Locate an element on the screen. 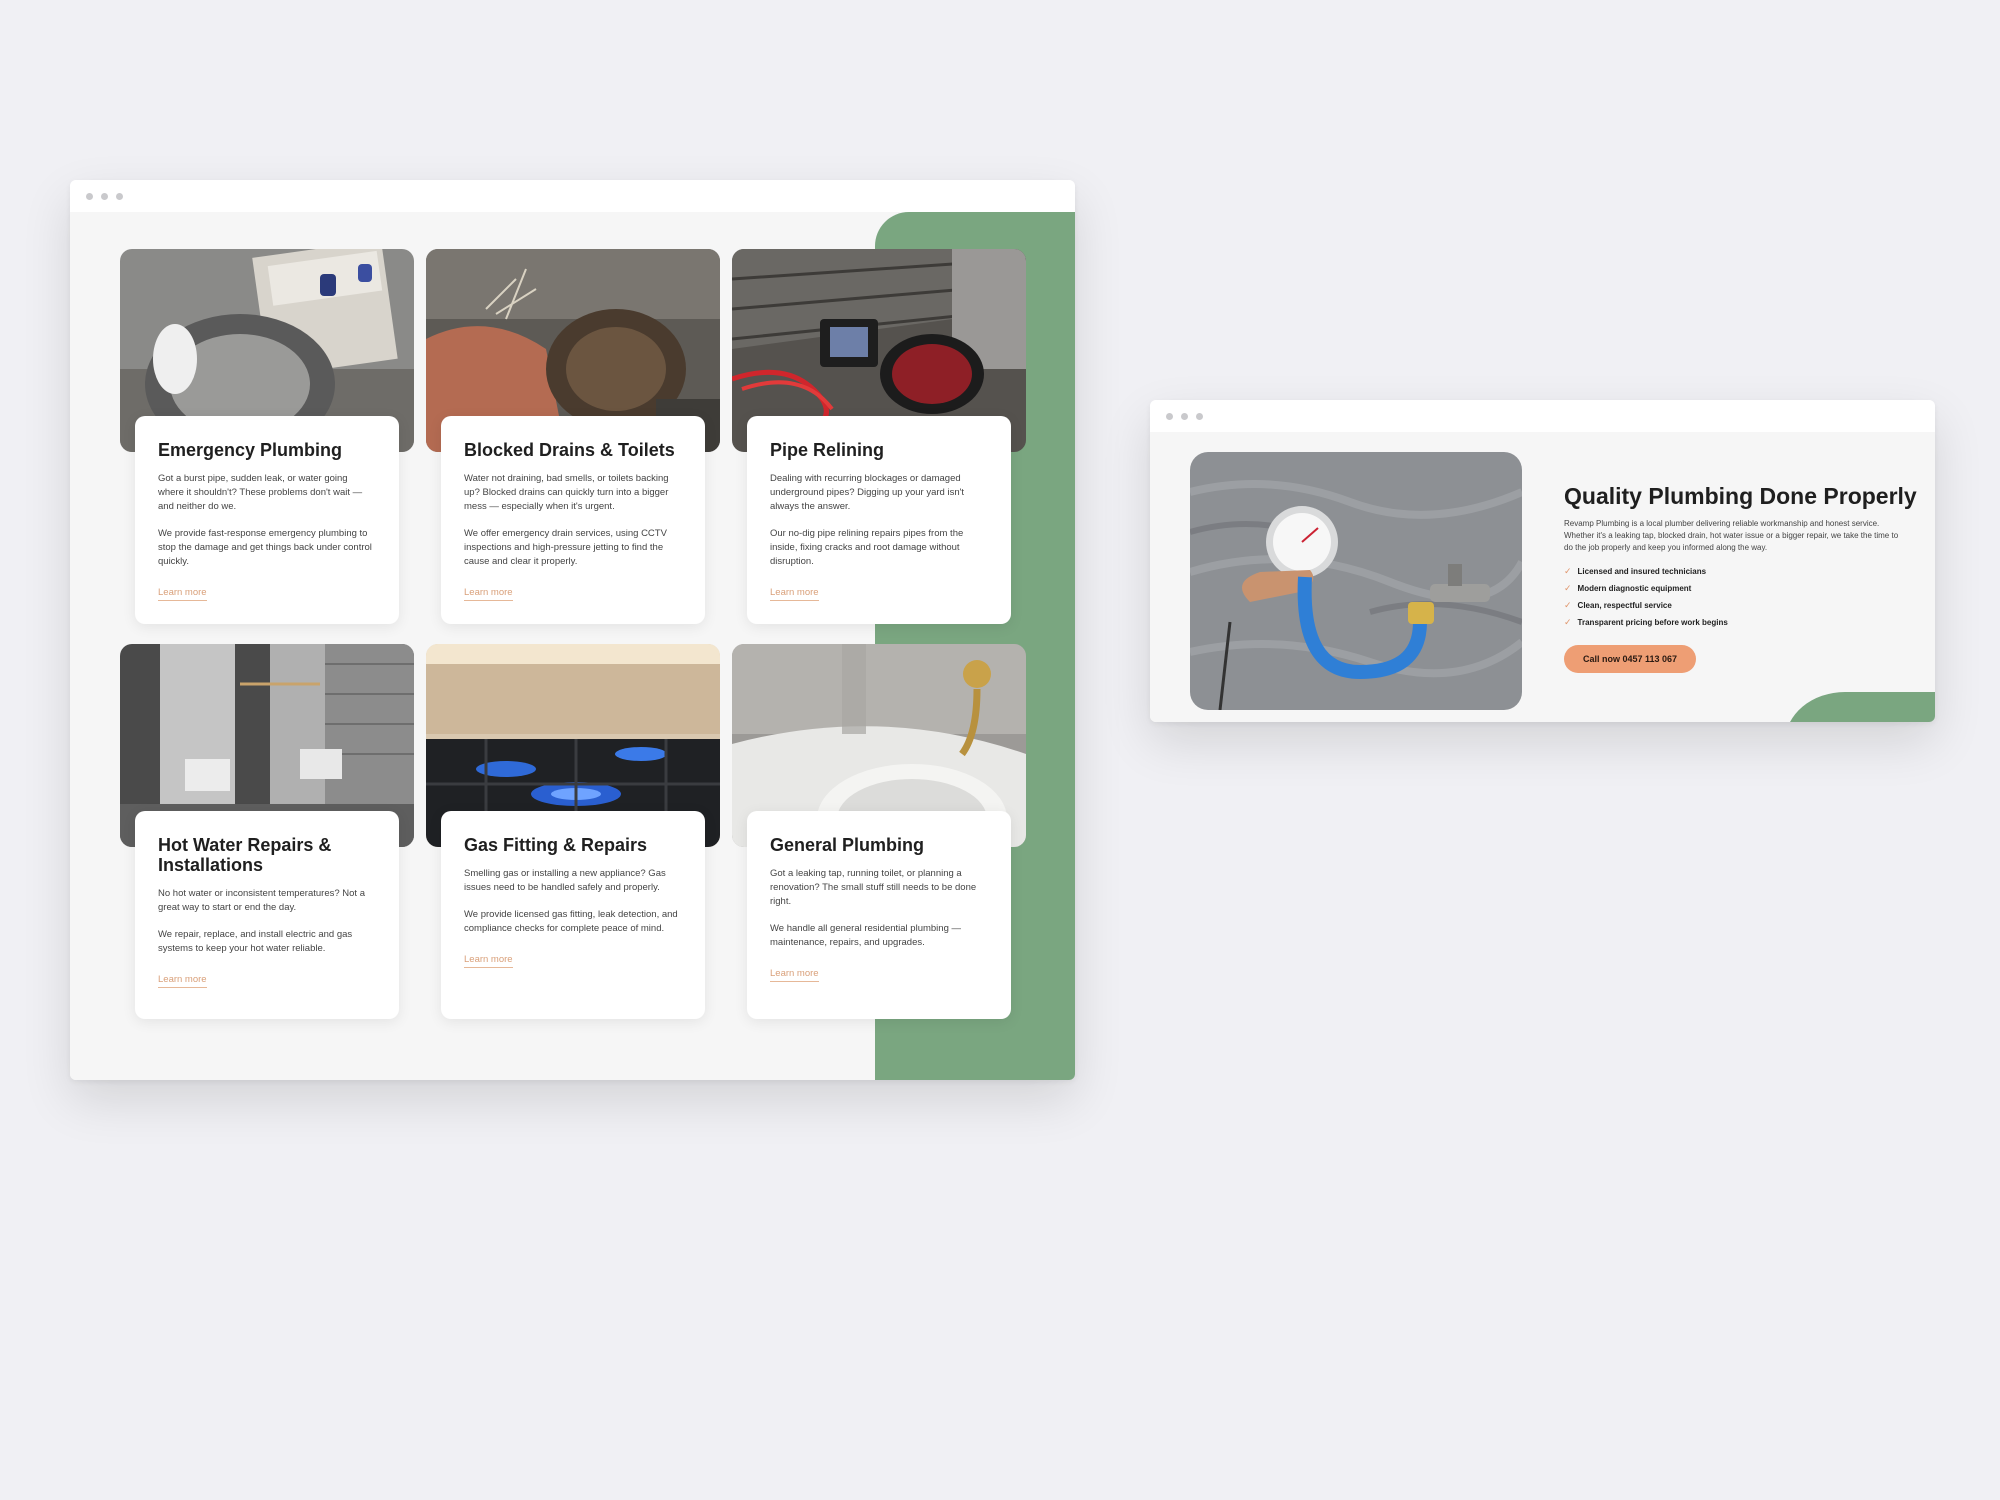 This screenshot has width=2000, height=1500. service-title: Pipe Relining is located at coordinates (827, 450).